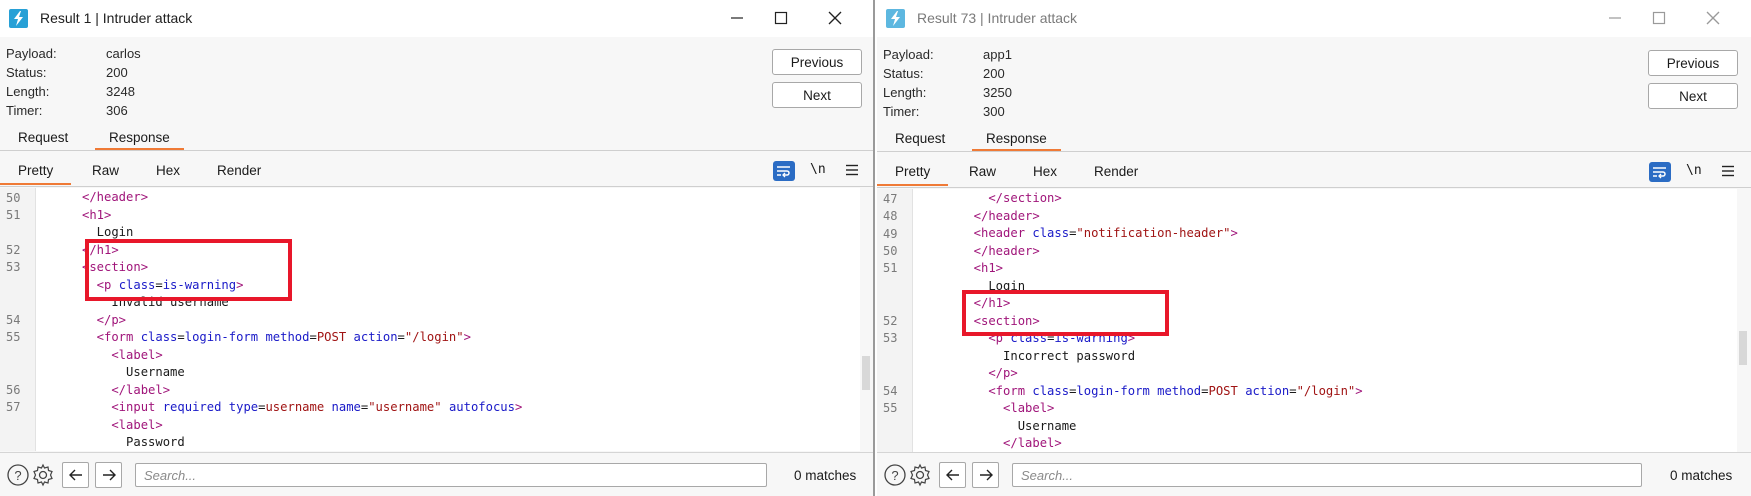 The image size is (1751, 496). I want to click on length-value: 3250, so click(997, 92).